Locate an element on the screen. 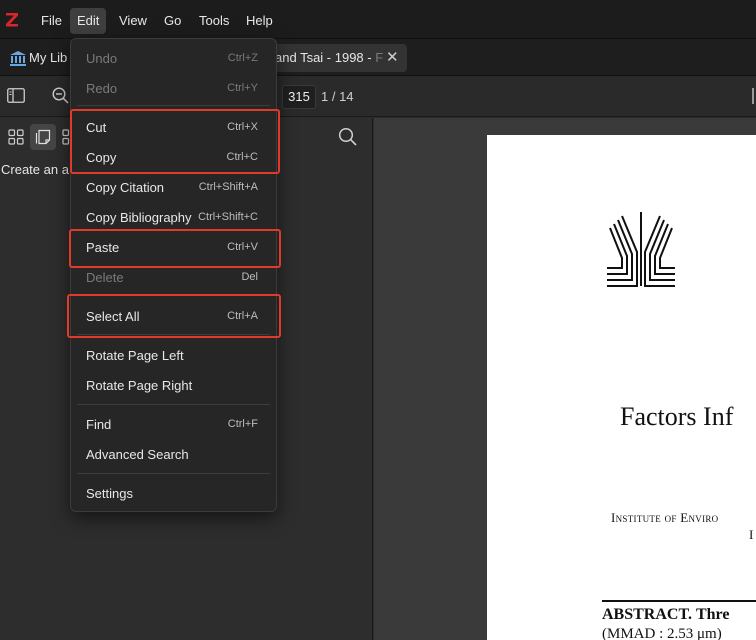  menu-item-find: Find Ctrl+F is located at coordinates (173, 425).